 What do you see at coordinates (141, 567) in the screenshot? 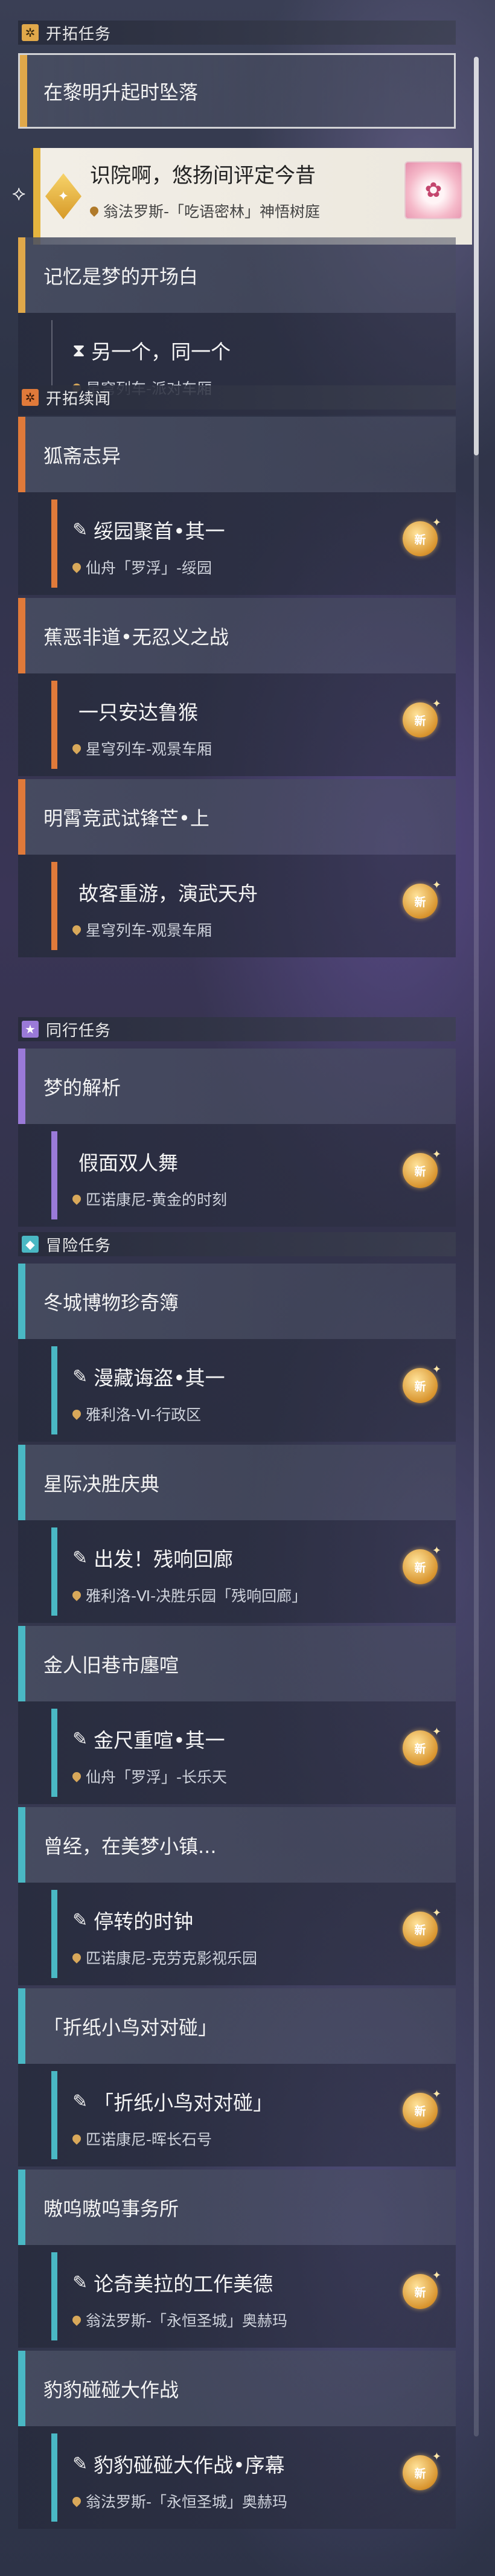
I see `quest-item-location: 仙舟「罗浮」-绥园` at bounding box center [141, 567].